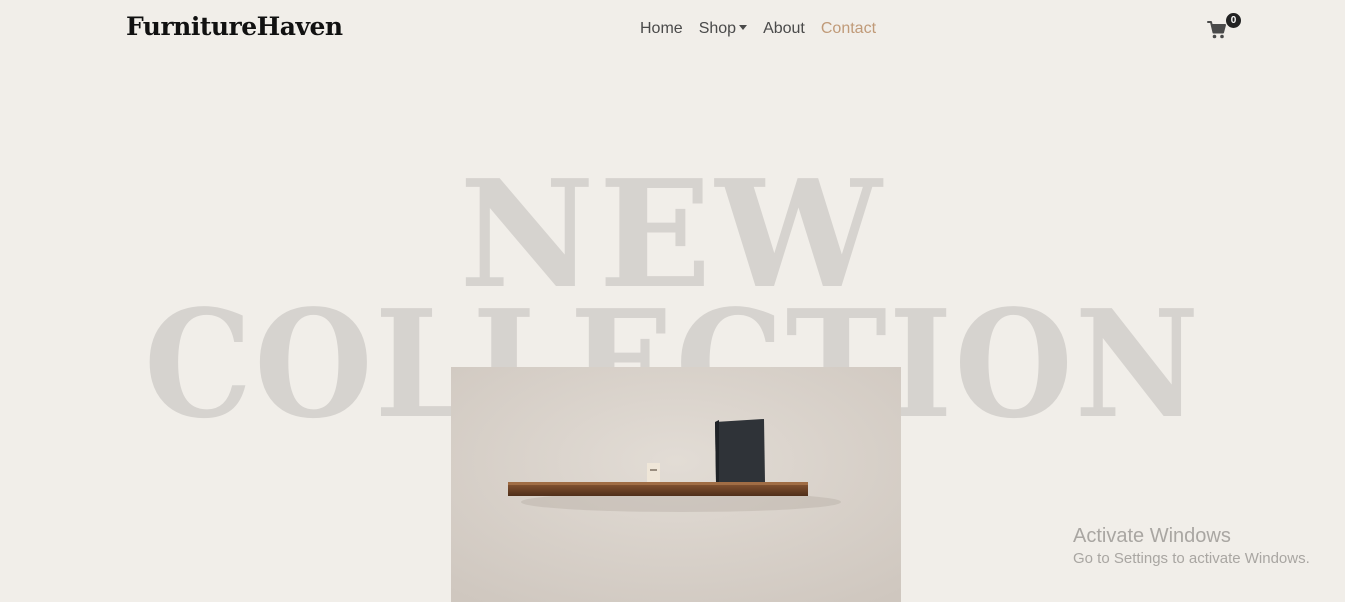 This screenshot has width=1345, height=602. Describe the element at coordinates (1191, 558) in the screenshot. I see `watermark-subtitle: Go to Settings to activate Windows.` at that location.